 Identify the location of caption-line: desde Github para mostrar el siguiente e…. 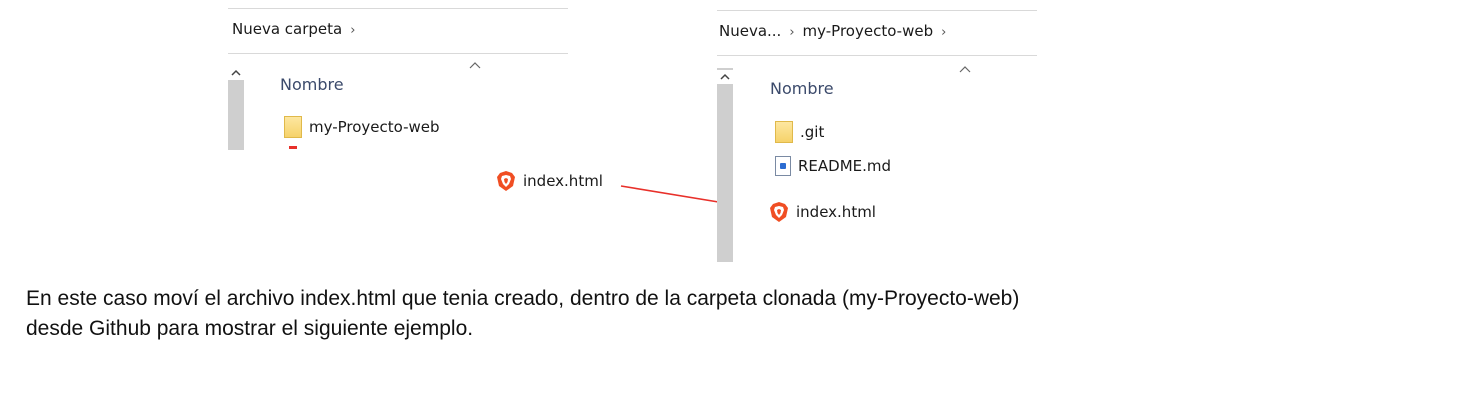
(250, 328).